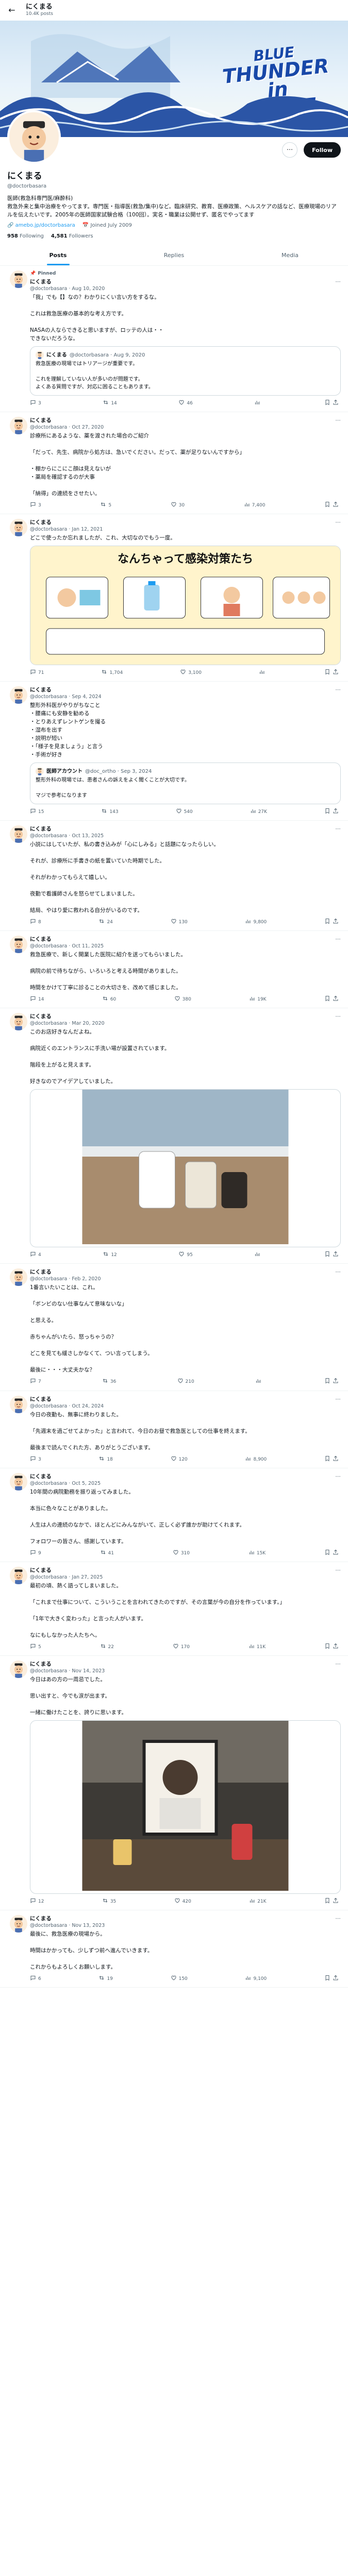 The image size is (348, 2576). Describe the element at coordinates (35, 1553) in the screenshot. I see `reply-button: 9` at that location.